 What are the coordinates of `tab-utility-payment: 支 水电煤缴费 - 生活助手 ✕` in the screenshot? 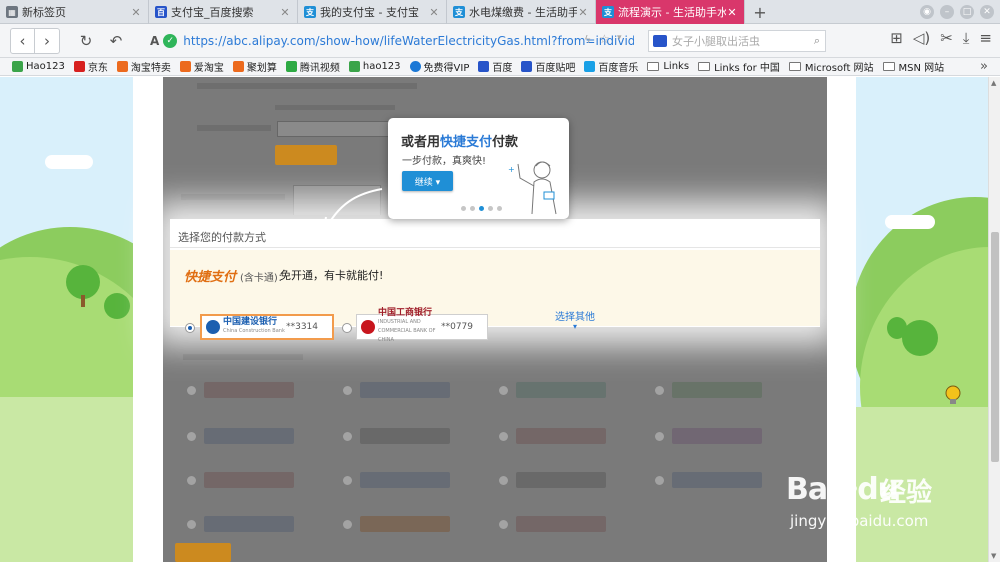 It's located at (521, 12).